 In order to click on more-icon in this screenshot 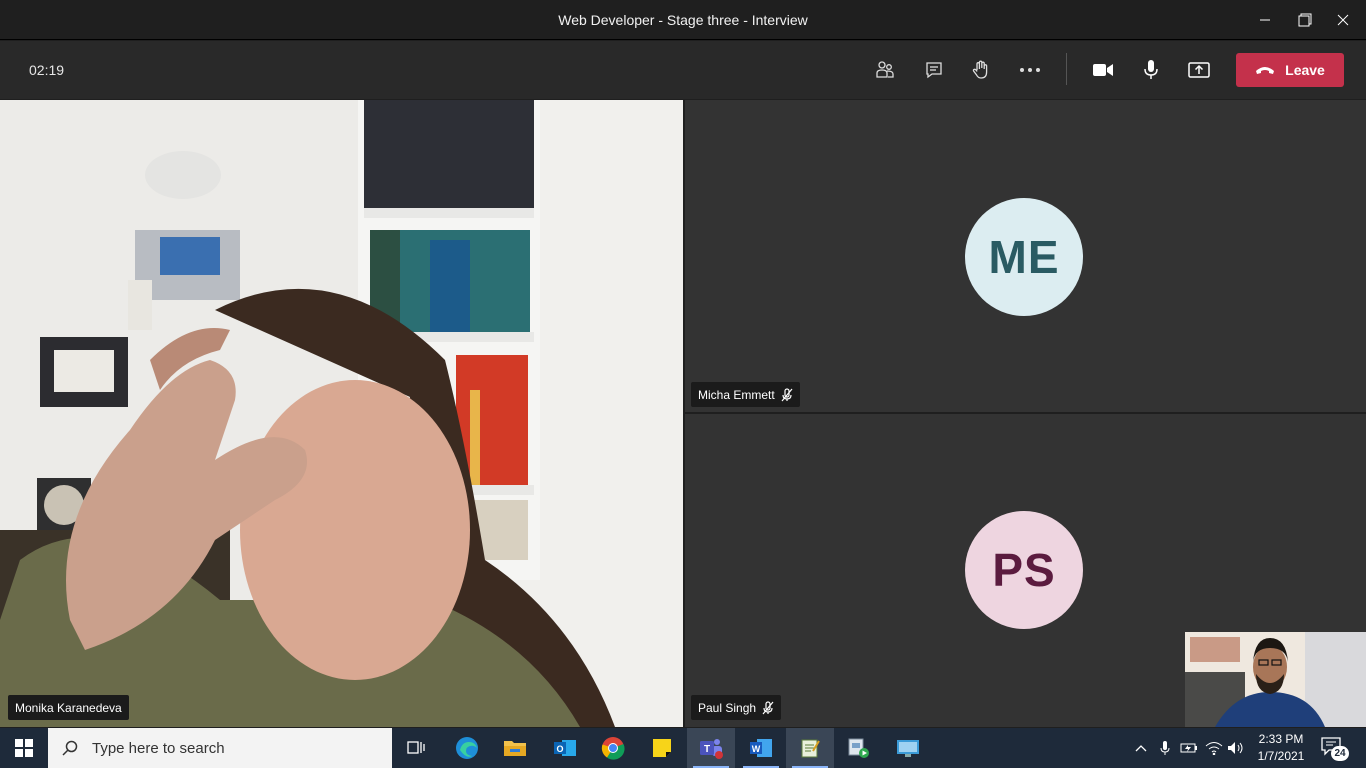, I will do `click(1030, 70)`.